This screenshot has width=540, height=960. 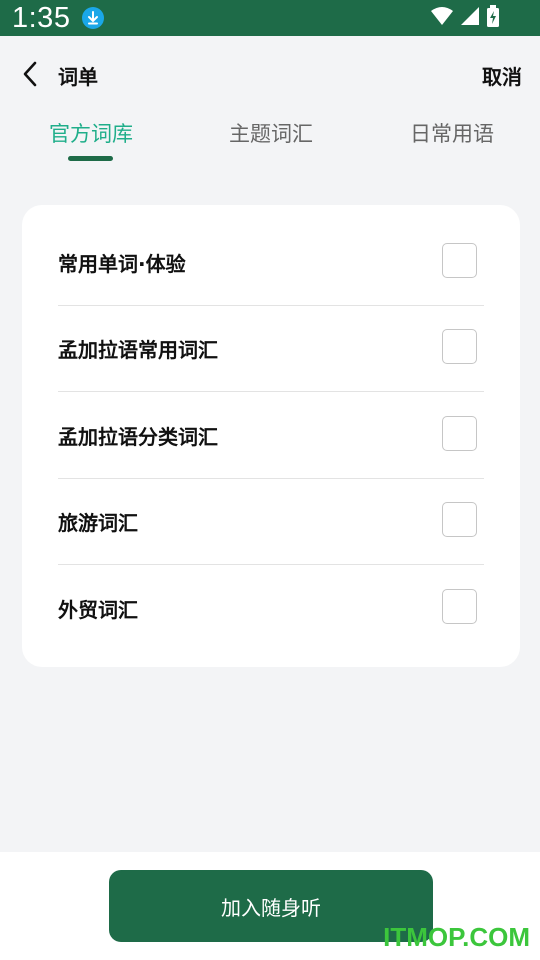 I want to click on chevron-left-icon, so click(x=30, y=74).